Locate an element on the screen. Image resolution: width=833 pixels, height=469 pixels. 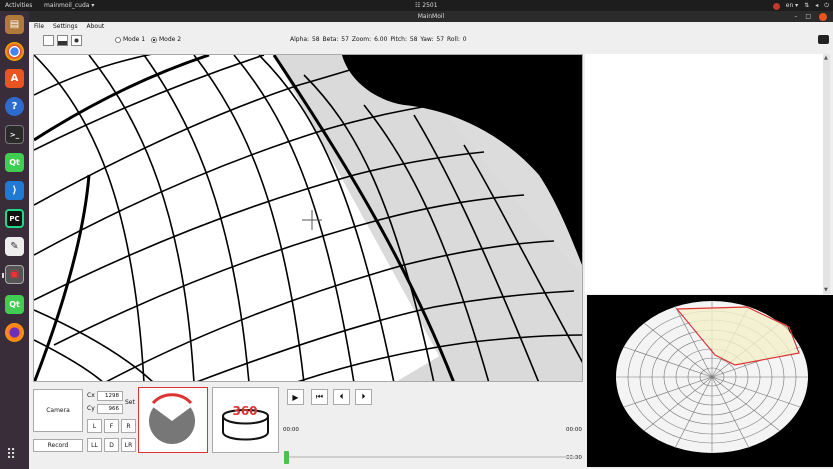
panorama-360-text: 360 is located at coordinates (244, 411).